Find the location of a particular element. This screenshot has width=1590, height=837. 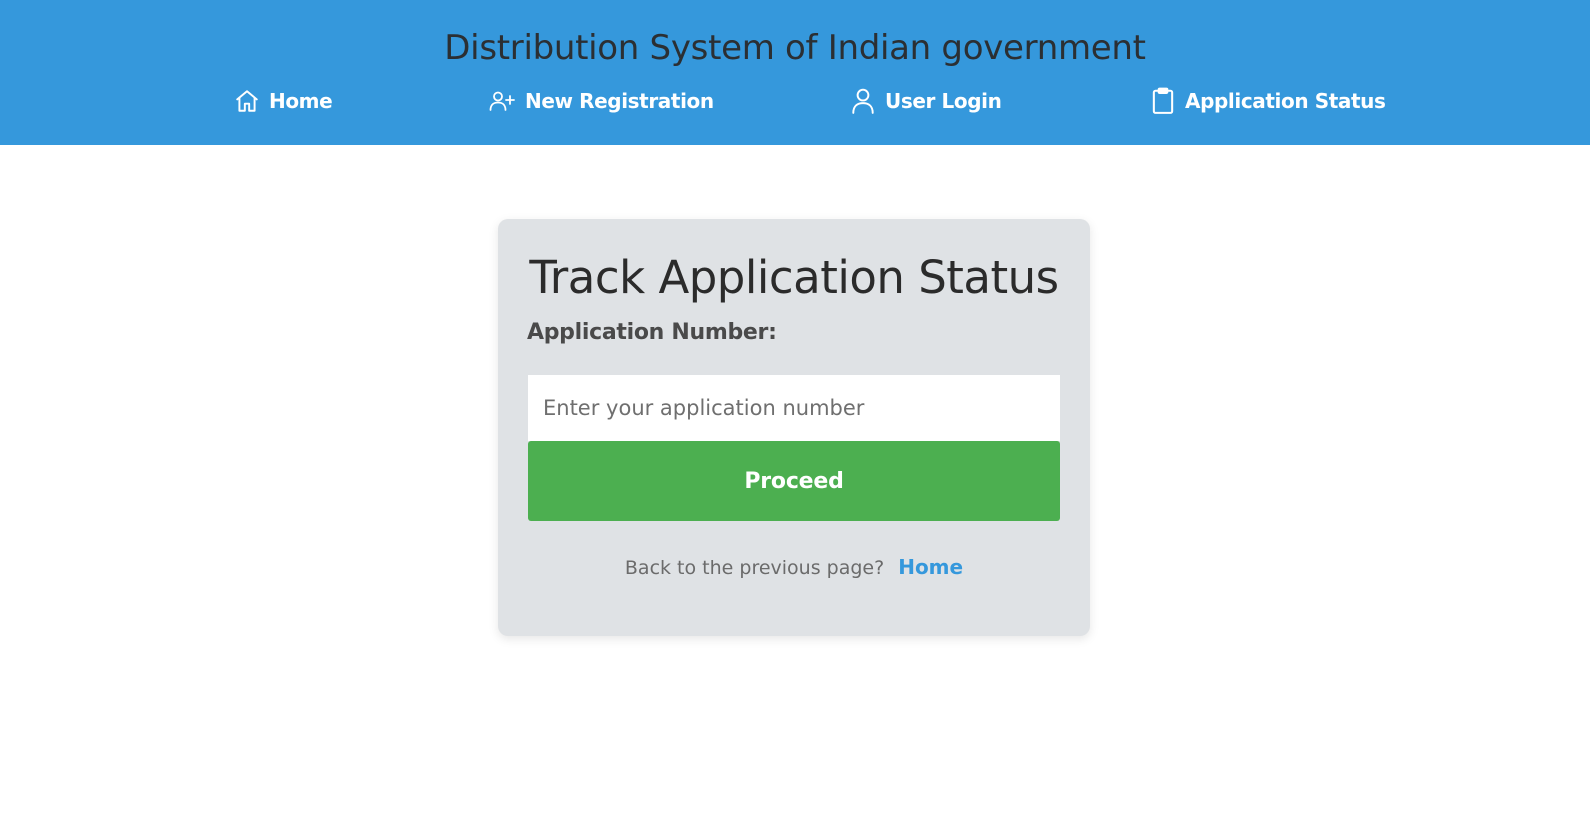

application-number-label: Application Number: is located at coordinates (652, 332).